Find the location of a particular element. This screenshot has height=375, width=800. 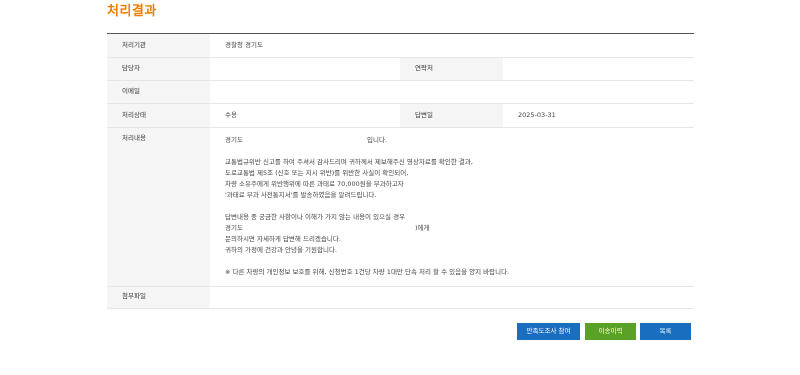

agency-value: 경찰청 경기도 is located at coordinates (452, 46).